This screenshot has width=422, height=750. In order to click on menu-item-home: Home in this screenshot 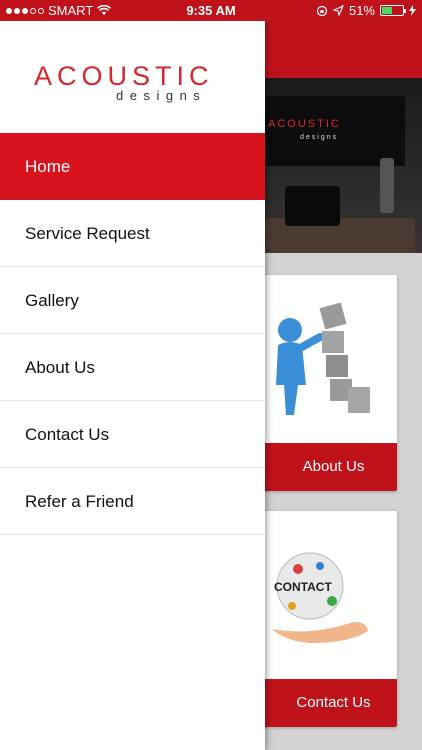, I will do `click(132, 166)`.